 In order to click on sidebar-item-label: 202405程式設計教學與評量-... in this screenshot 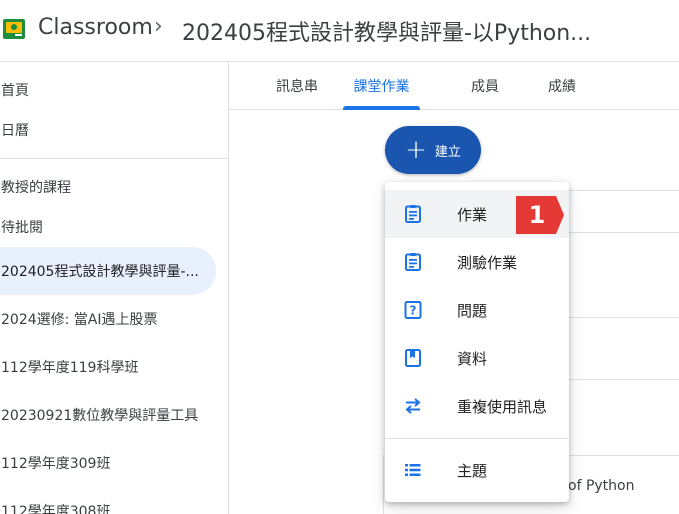, I will do `click(100, 272)`.